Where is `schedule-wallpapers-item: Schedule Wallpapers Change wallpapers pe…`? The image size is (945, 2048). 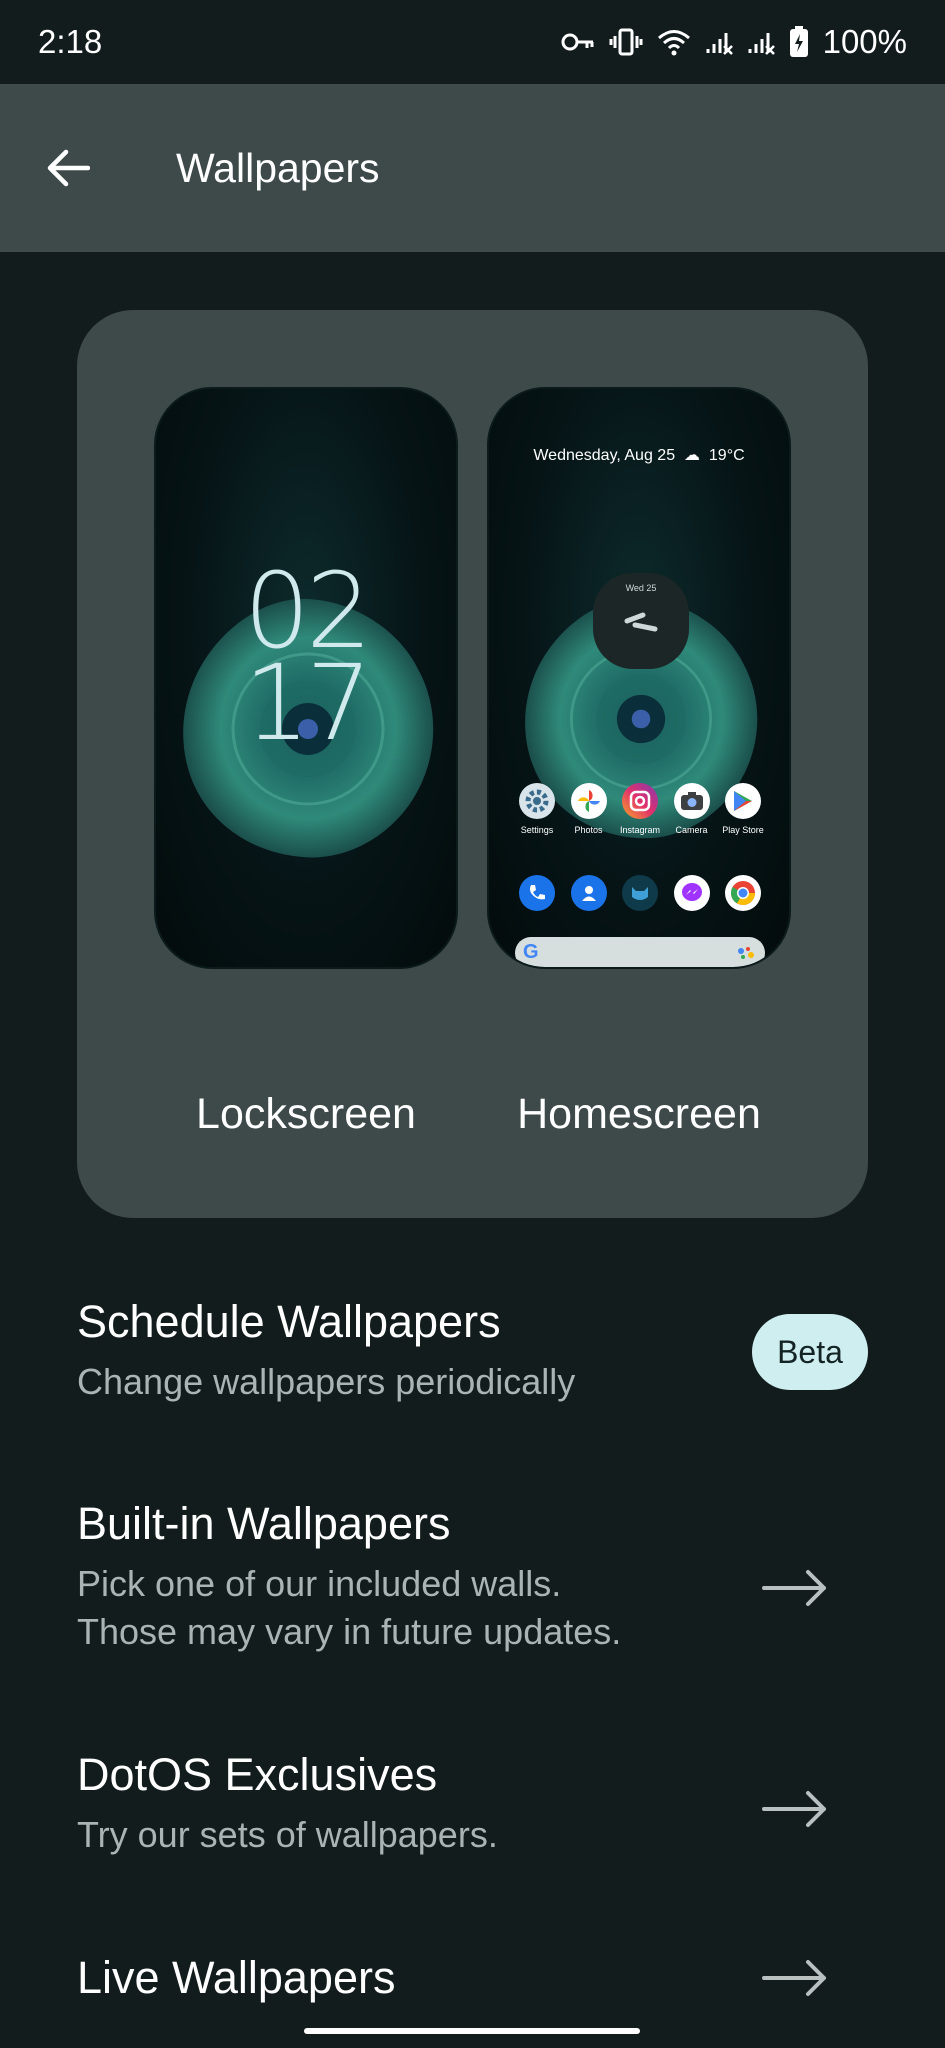 schedule-wallpapers-item: Schedule Wallpapers Change wallpapers pe… is located at coordinates (472, 1350).